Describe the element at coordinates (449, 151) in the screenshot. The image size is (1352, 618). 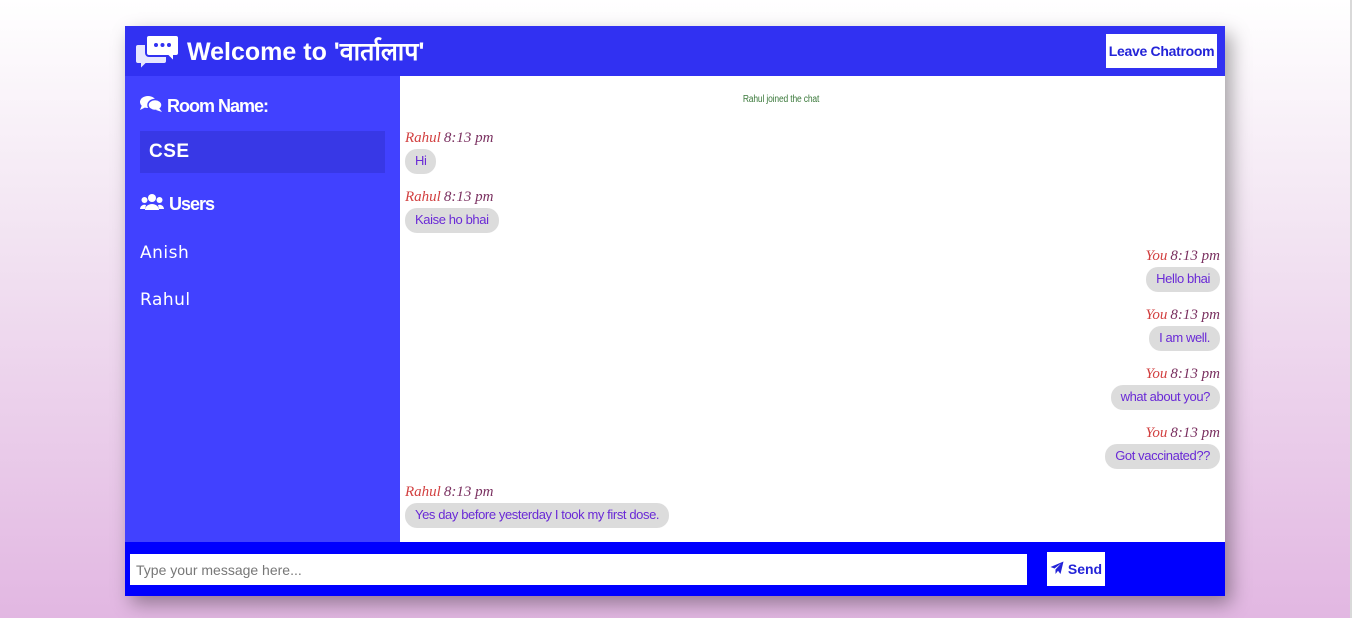
I see `message: Rahul 8:13 pm Hi` at that location.